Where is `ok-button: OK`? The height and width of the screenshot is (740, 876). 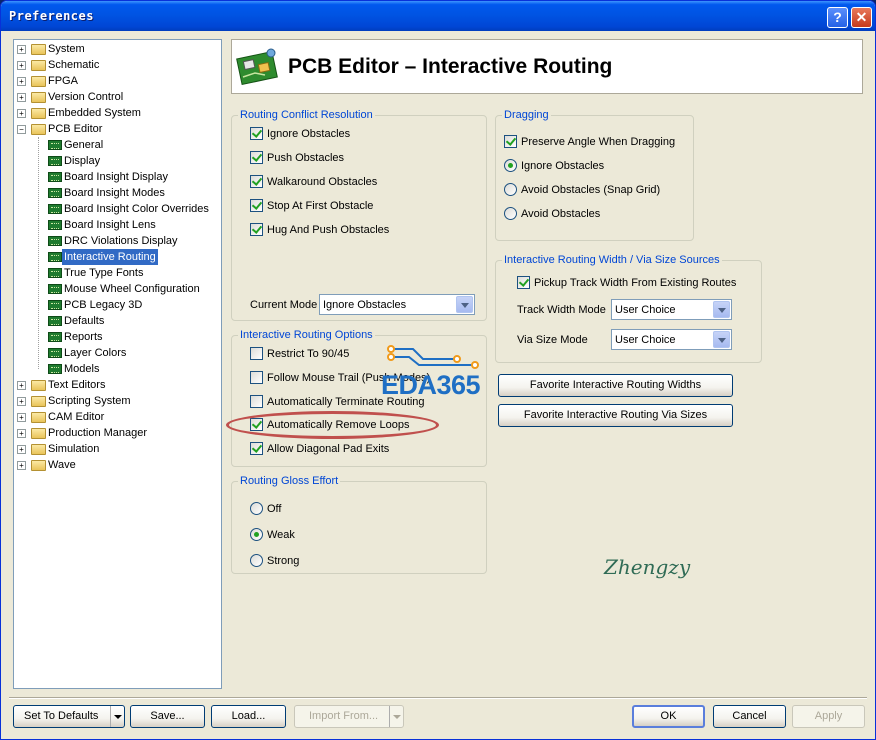
ok-button: OK is located at coordinates (668, 716).